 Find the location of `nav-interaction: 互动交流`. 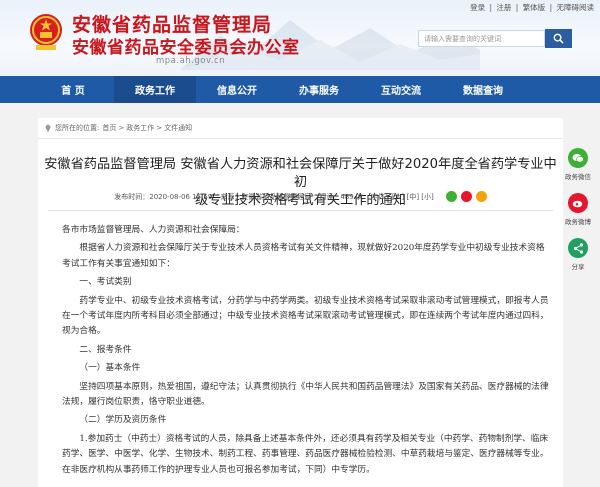

nav-interaction: 互动交流 is located at coordinates (401, 89).